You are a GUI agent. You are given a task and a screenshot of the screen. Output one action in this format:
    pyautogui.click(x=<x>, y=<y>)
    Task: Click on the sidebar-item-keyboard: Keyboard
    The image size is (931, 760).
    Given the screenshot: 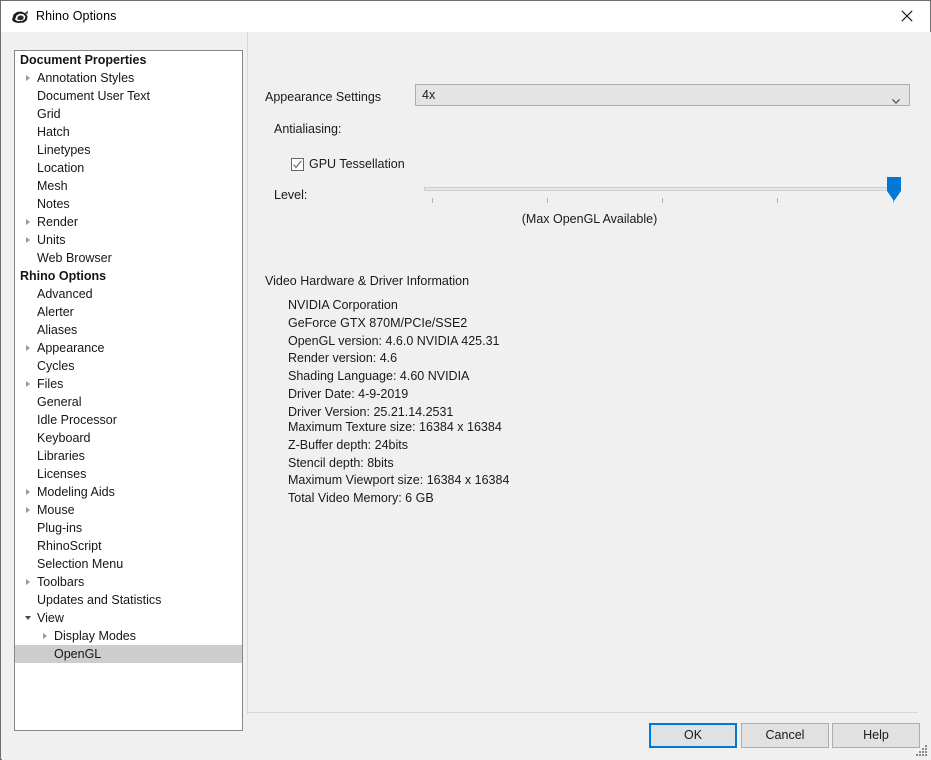 What is the action you would take?
    pyautogui.click(x=128, y=438)
    